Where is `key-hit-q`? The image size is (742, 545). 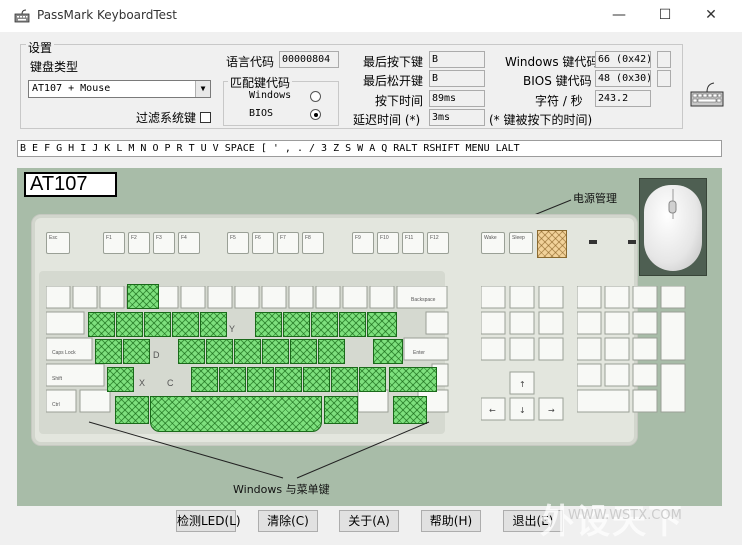
key-hit-q is located at coordinates (101, 324).